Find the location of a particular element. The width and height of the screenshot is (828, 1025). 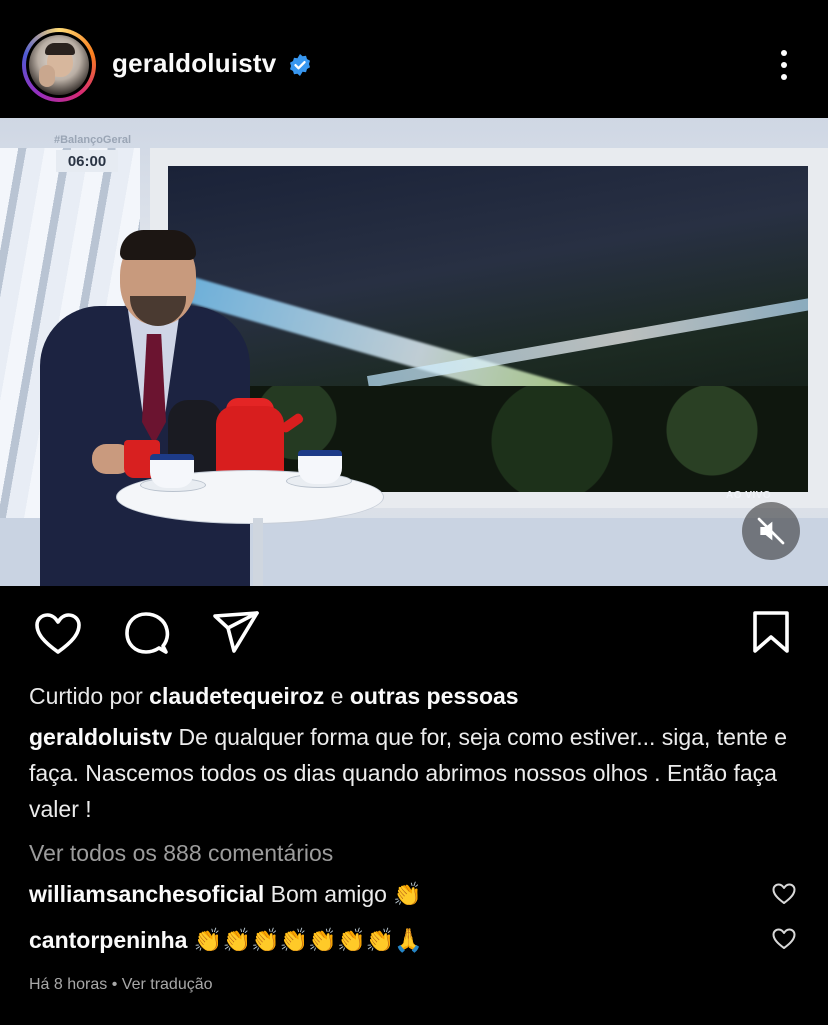

post-timestamp: Há 8 horas is located at coordinates (68, 984).